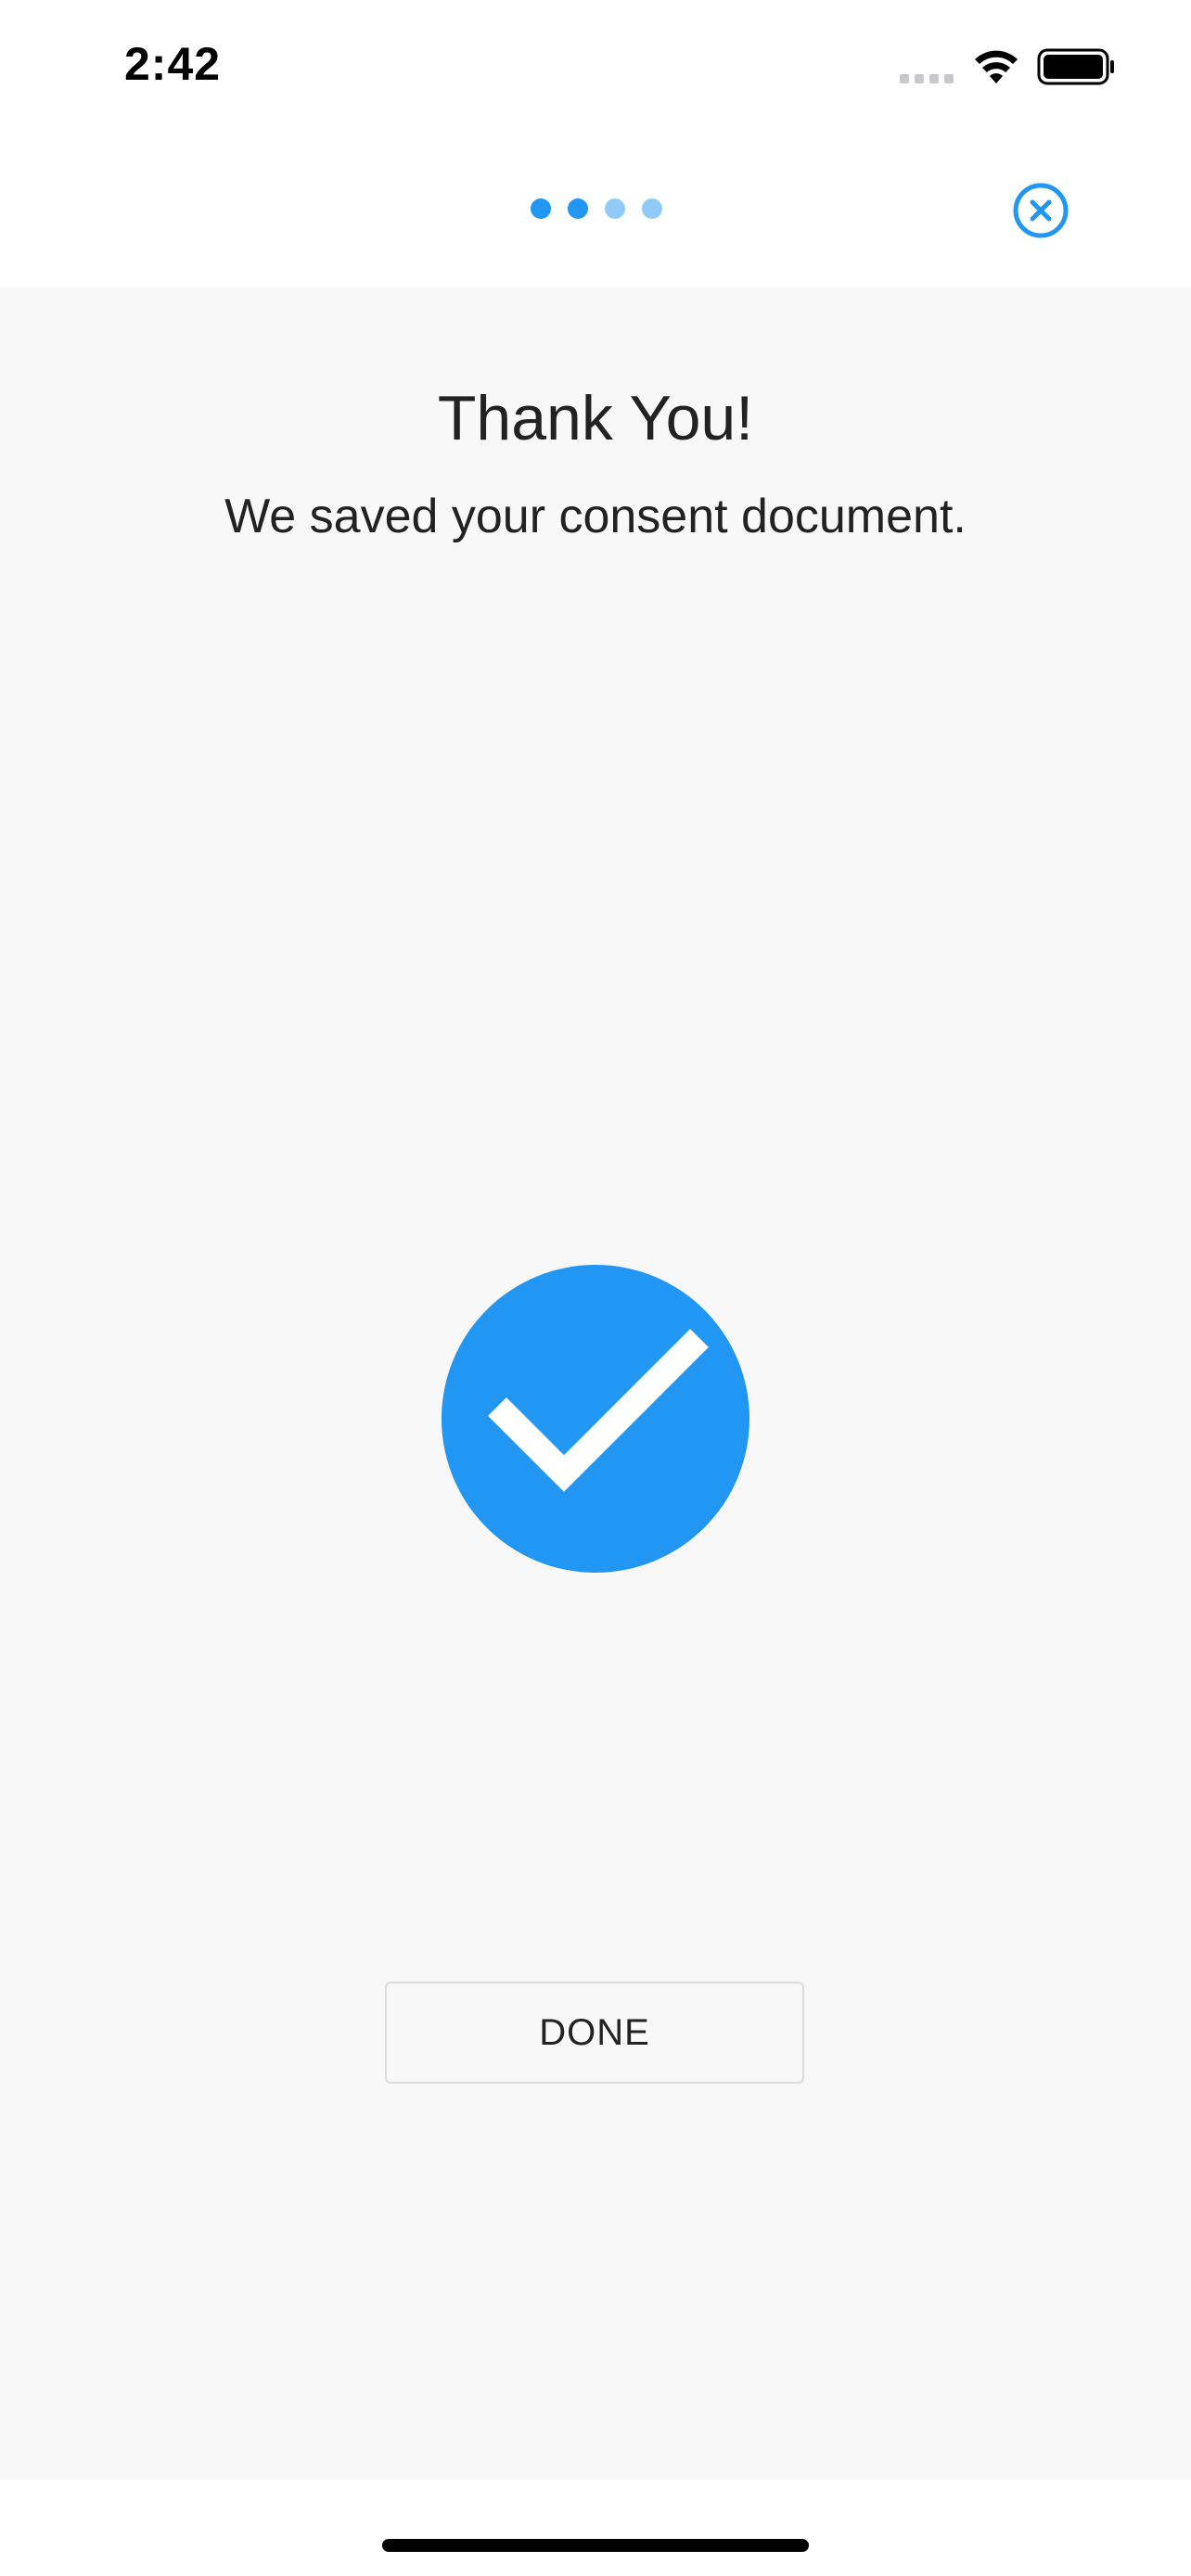  I want to click on status-bar: 2:42, so click(595, 69).